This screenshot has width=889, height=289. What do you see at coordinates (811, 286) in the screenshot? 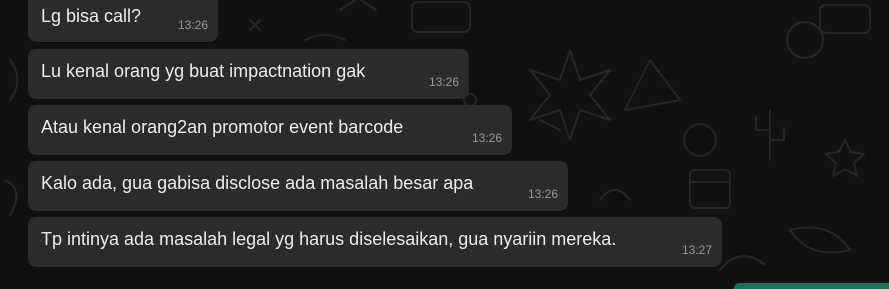
I see `outgoing-message-edge` at bounding box center [811, 286].